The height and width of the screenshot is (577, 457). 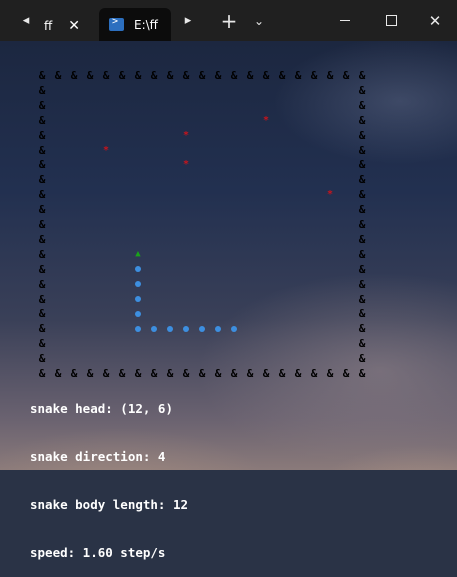 I want to click on snake-direction-readout: snake direction: 4, so click(x=98, y=456).